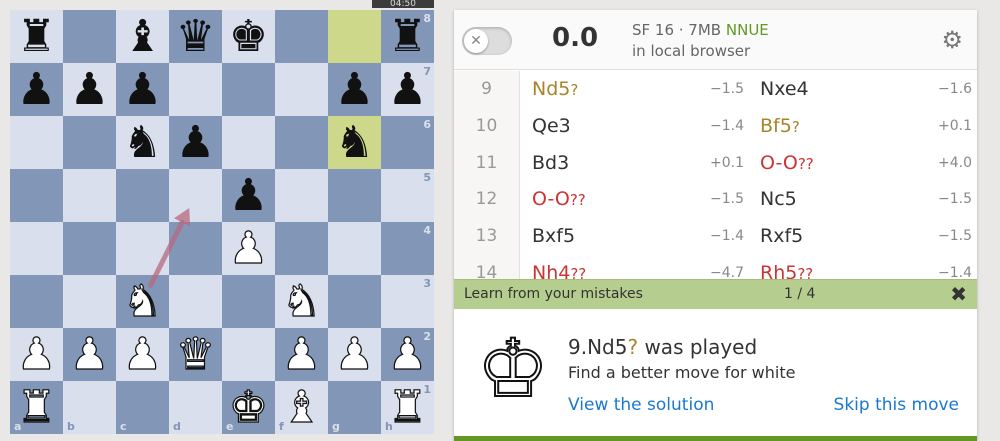  I want to click on square-g5, so click(354, 195).